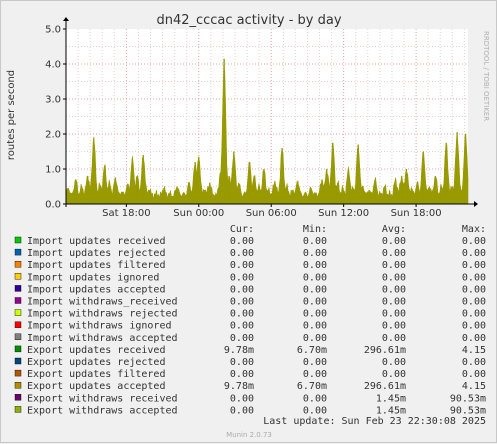  Describe the element at coordinates (96, 253) in the screenshot. I see `legend-label: Import updates rejected` at that location.